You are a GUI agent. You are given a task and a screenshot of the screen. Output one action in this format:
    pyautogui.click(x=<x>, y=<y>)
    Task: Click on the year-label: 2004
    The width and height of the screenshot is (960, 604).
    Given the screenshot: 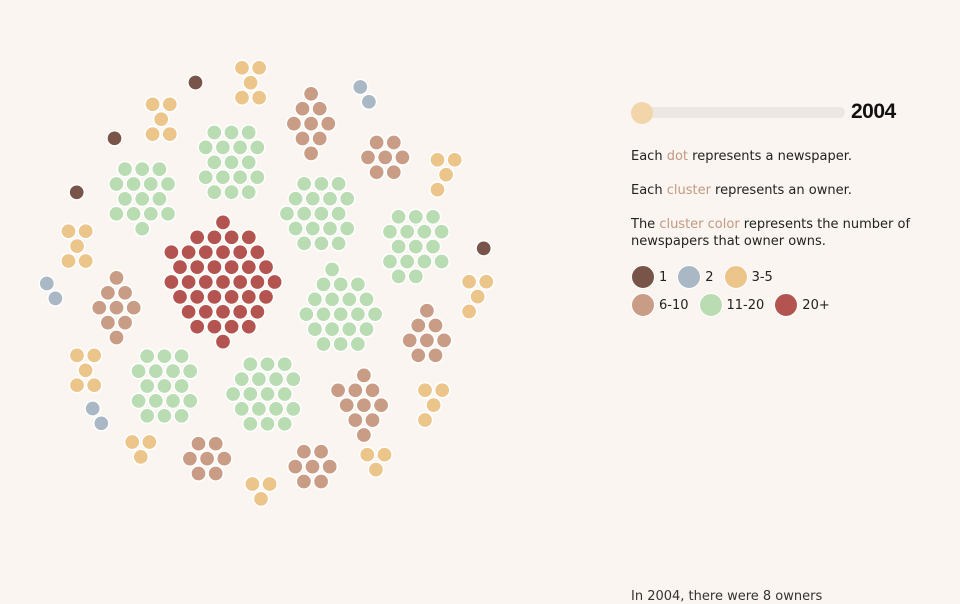 What is the action you would take?
    pyautogui.click(x=873, y=111)
    